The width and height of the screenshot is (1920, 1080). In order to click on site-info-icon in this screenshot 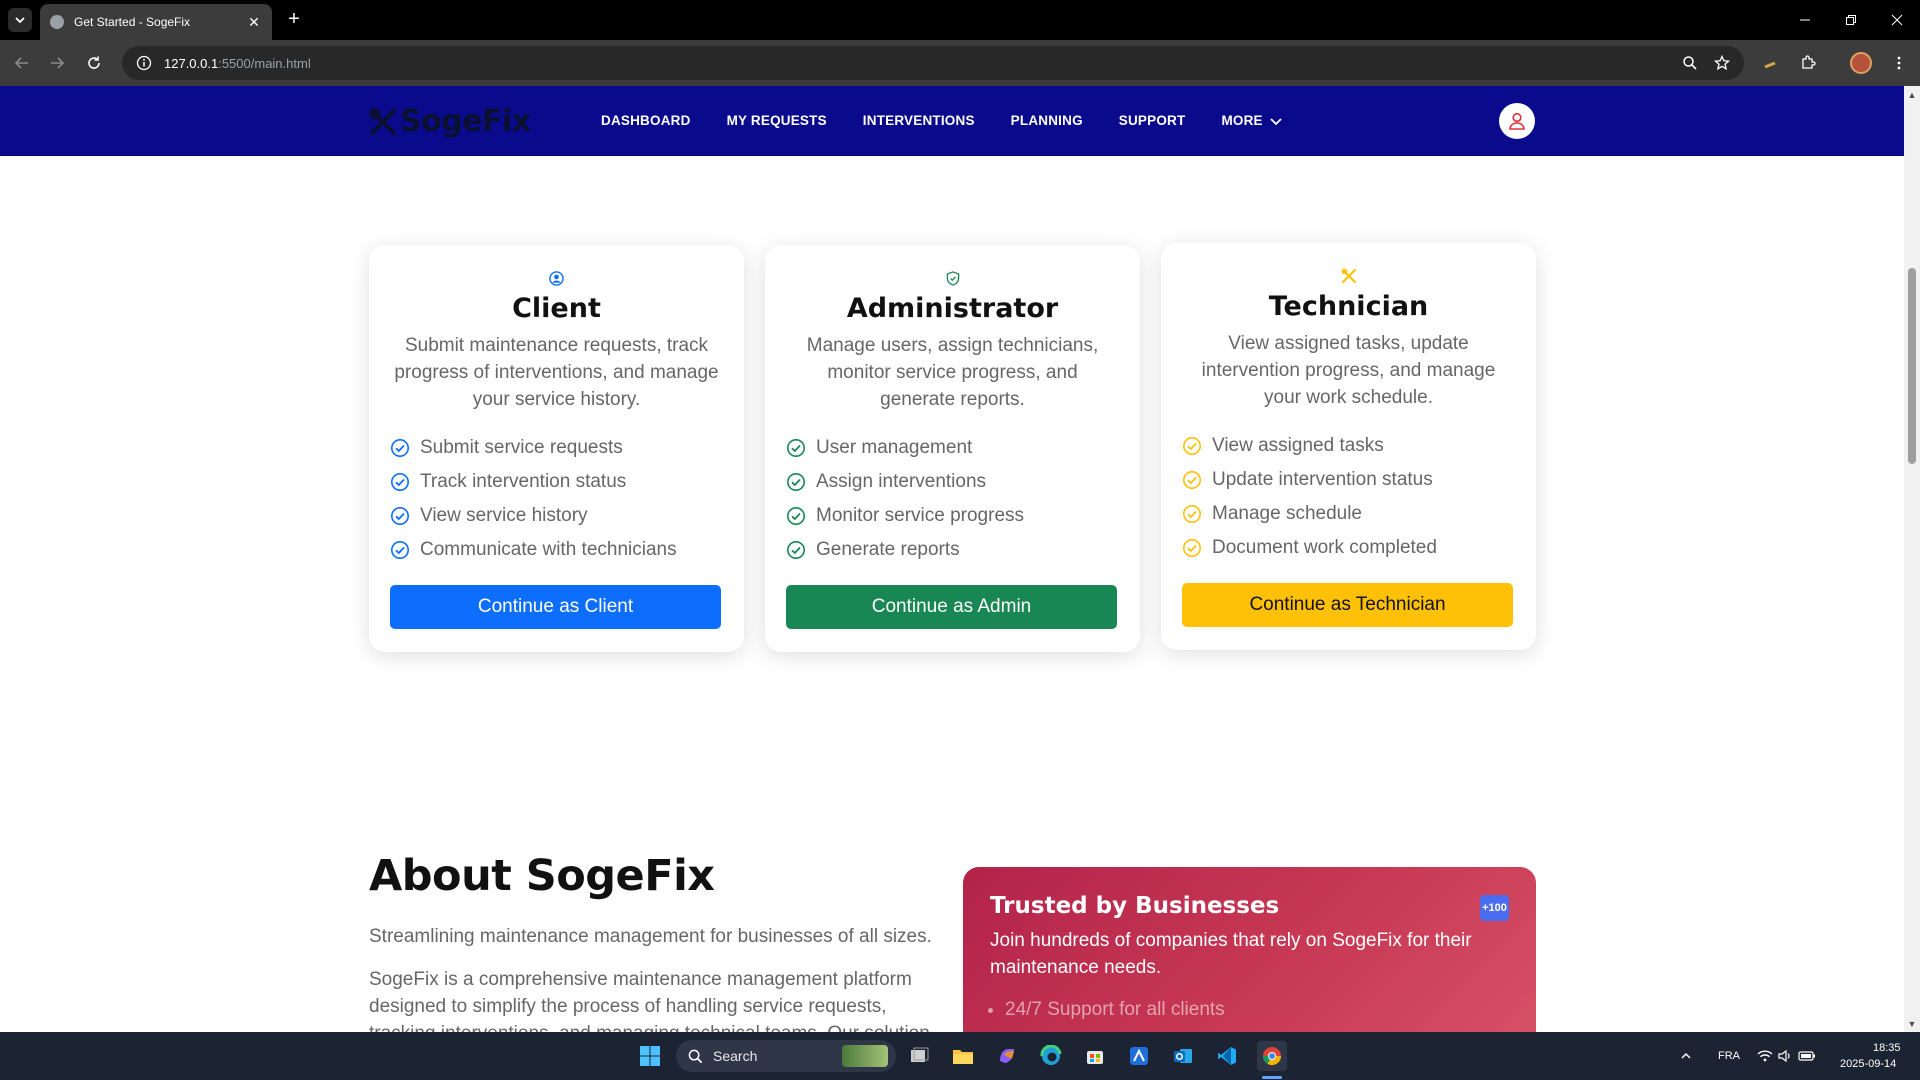, I will do `click(144, 63)`.